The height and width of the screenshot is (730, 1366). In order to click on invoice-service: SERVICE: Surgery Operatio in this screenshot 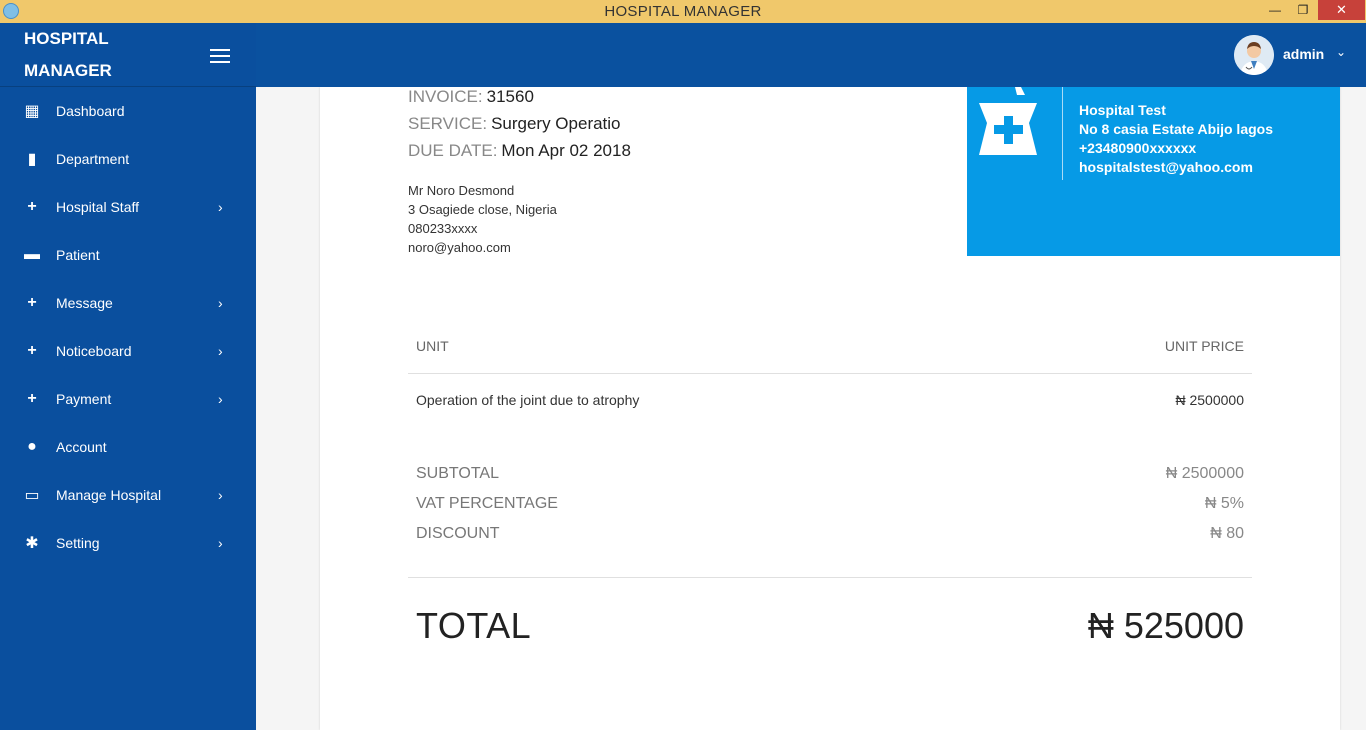, I will do `click(514, 124)`.